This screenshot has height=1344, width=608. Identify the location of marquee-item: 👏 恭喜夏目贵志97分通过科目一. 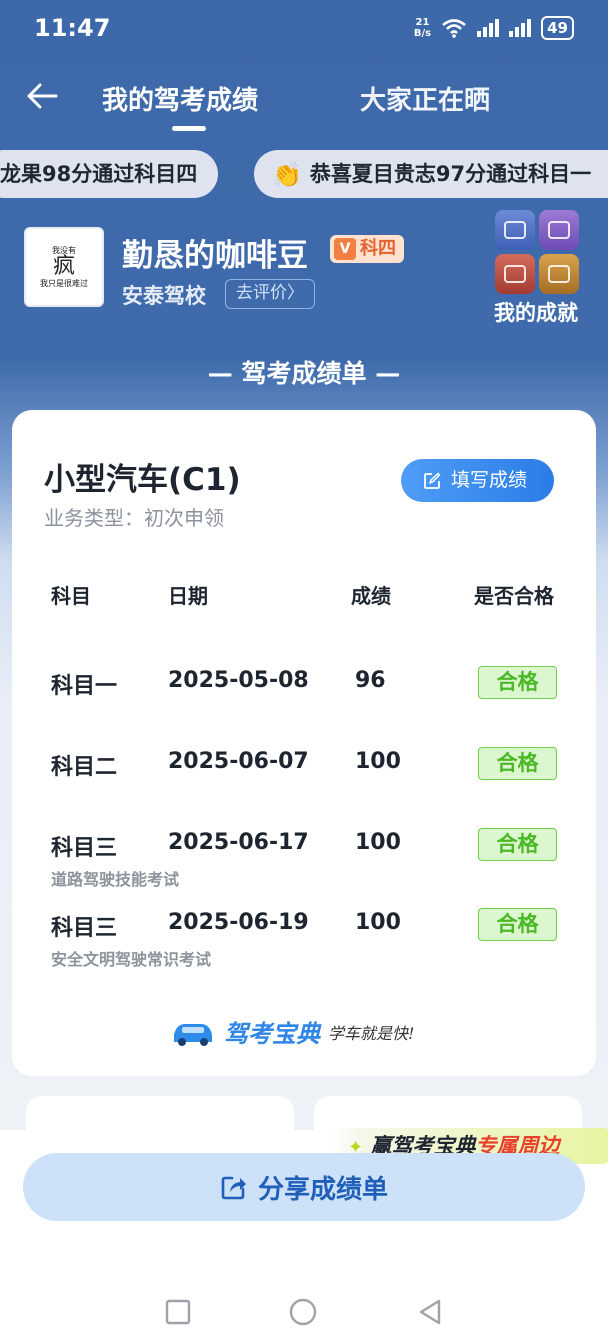
(431, 174).